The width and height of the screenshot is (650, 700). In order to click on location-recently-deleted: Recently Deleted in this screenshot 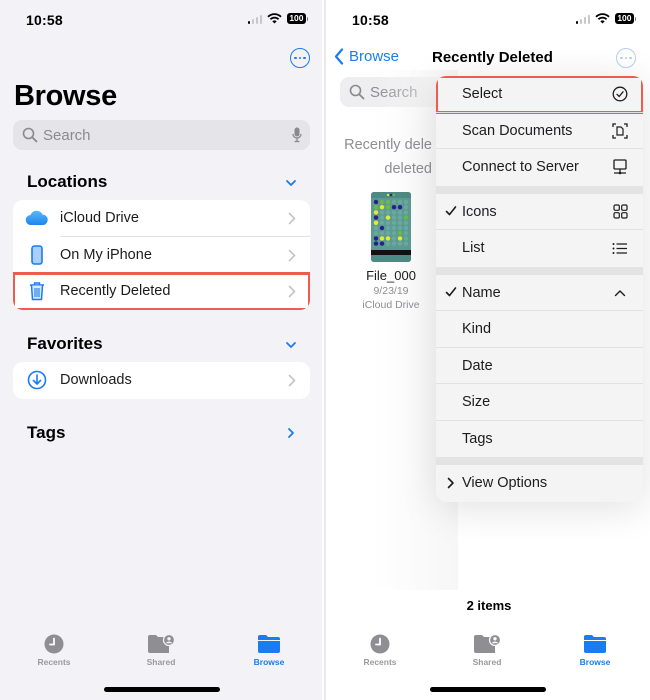, I will do `click(161, 291)`.